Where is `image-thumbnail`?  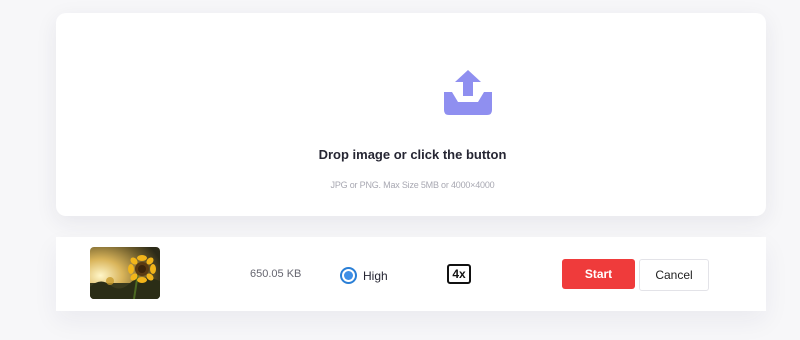
image-thumbnail is located at coordinates (125, 273).